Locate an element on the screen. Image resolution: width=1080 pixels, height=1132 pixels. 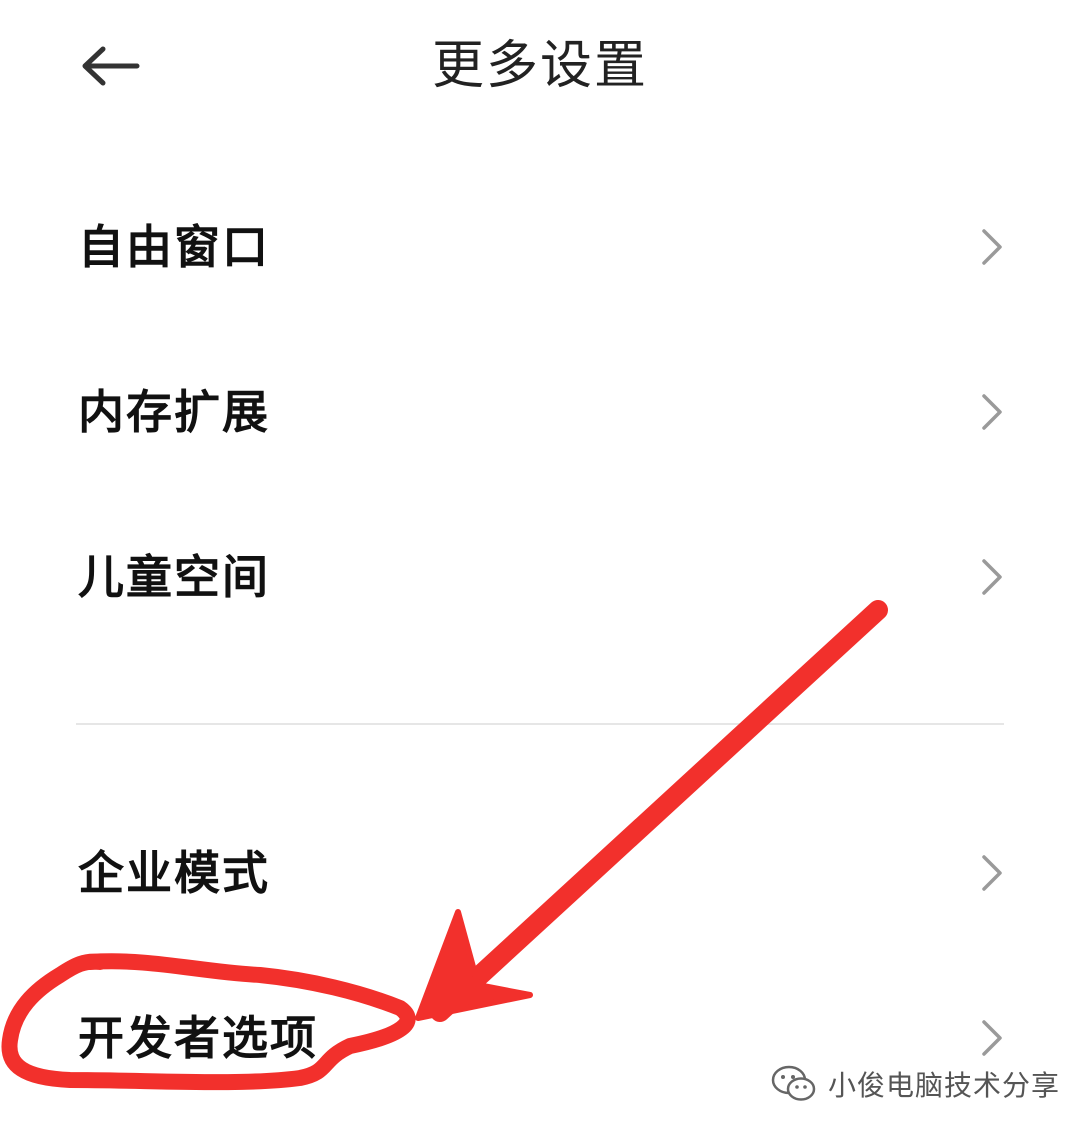
settings-item-label: 自由窗口 is located at coordinates (174, 247).